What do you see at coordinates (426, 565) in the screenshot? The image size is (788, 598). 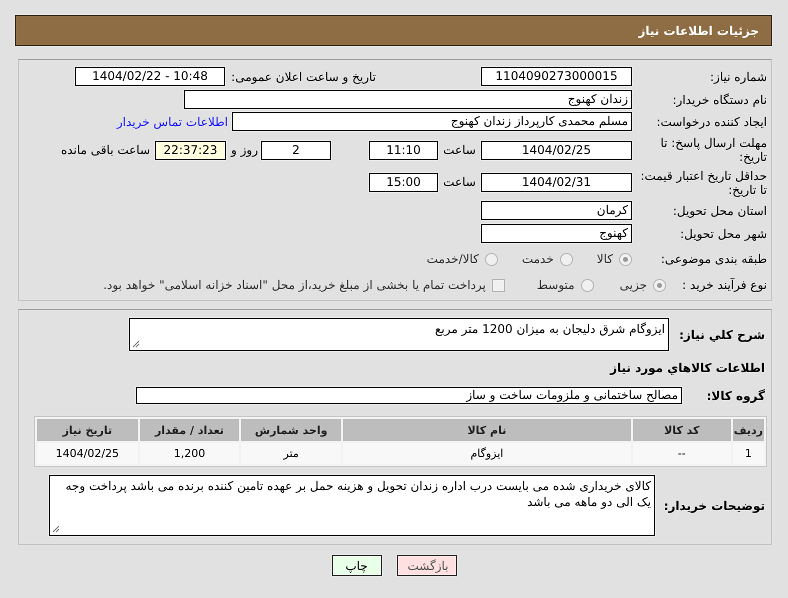 I see `back-button: بازگشت` at bounding box center [426, 565].